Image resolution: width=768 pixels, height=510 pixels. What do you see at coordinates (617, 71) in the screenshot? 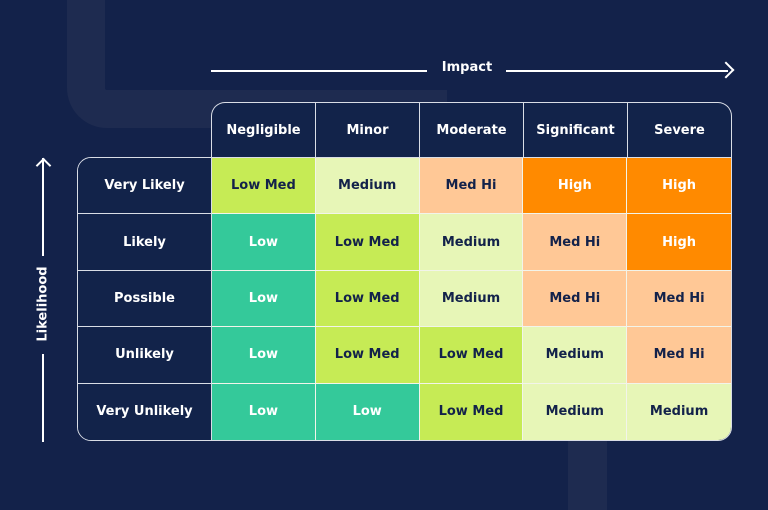
I see `impact-axis-line-right` at bounding box center [617, 71].